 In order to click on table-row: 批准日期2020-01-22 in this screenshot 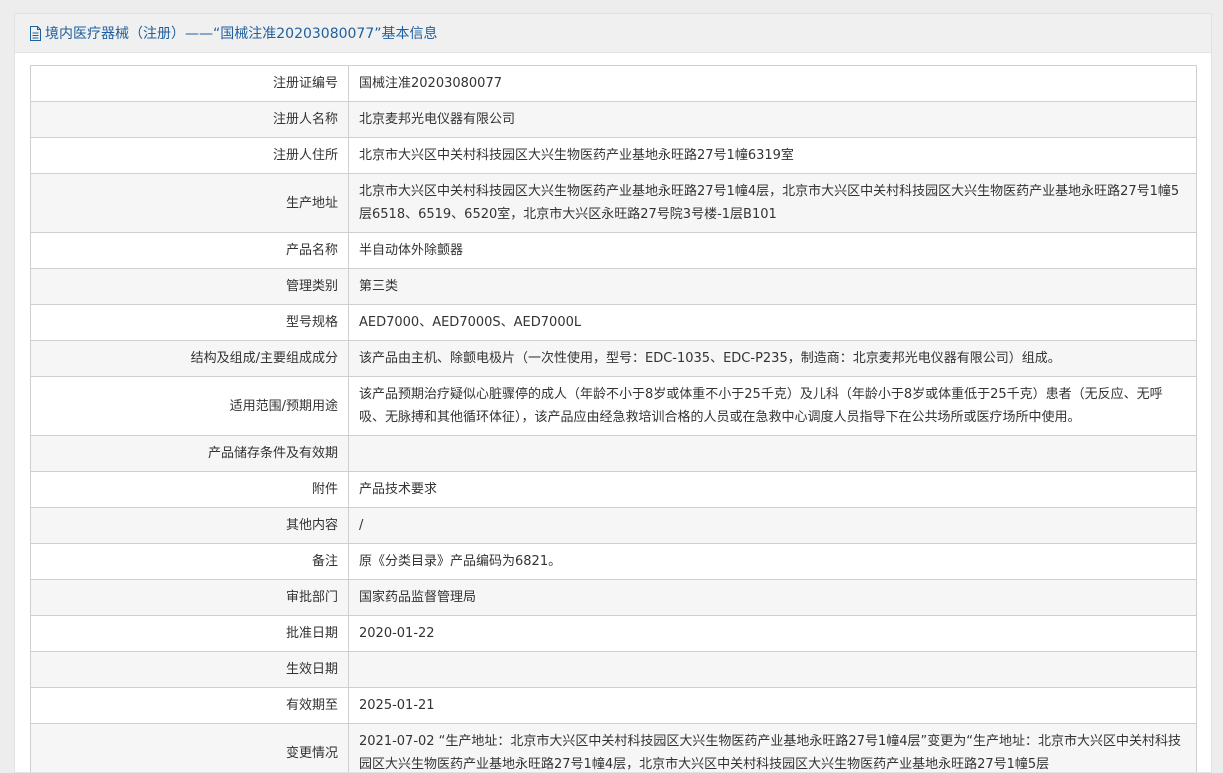, I will do `click(614, 634)`.